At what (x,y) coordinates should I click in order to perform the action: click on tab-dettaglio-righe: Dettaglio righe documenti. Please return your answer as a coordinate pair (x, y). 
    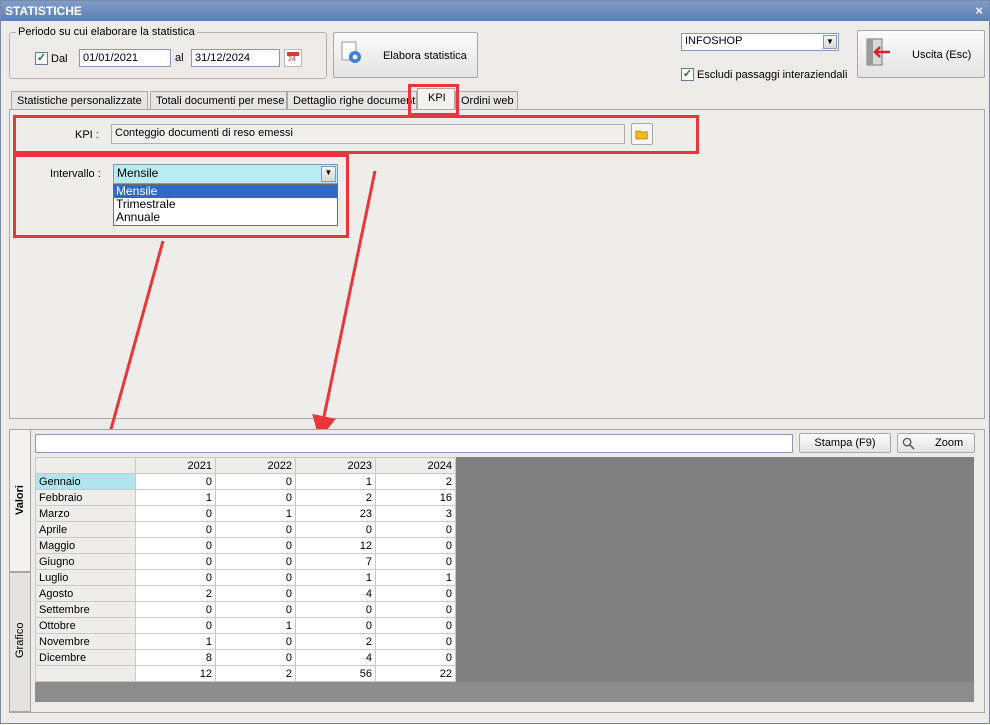
    Looking at the image, I should click on (352, 100).